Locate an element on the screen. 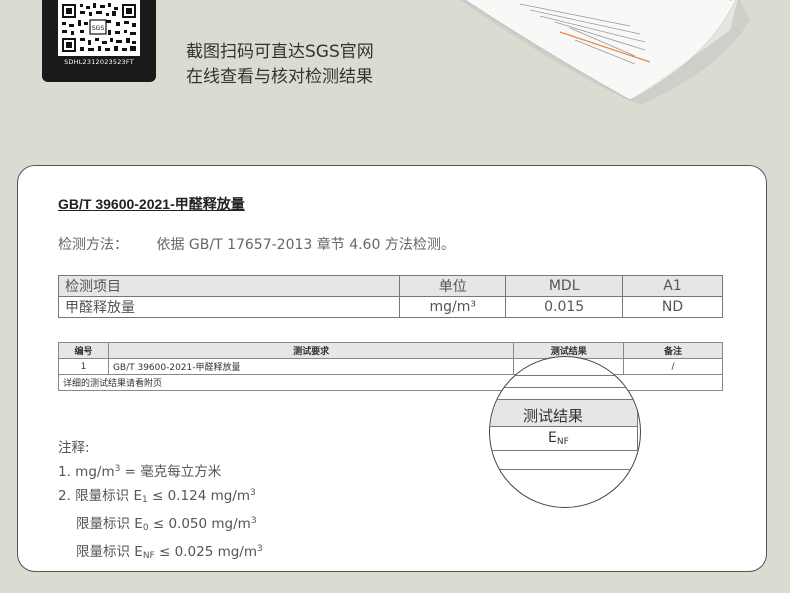 The height and width of the screenshot is (593, 790). zoom-result-header: 测试结果 is located at coordinates (564, 413).